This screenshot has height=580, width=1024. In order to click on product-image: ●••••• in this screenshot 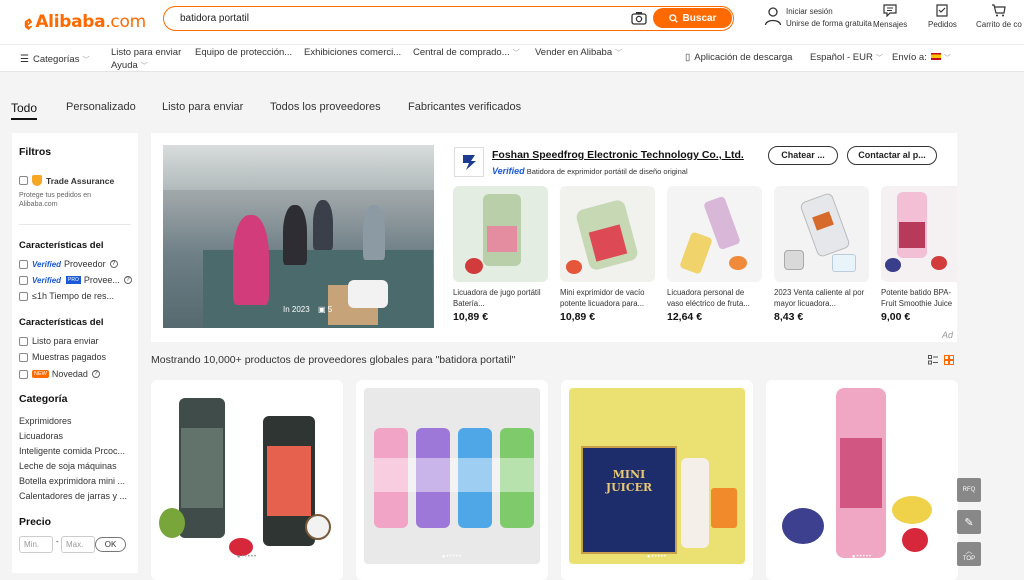, I will do `click(247, 476)`.